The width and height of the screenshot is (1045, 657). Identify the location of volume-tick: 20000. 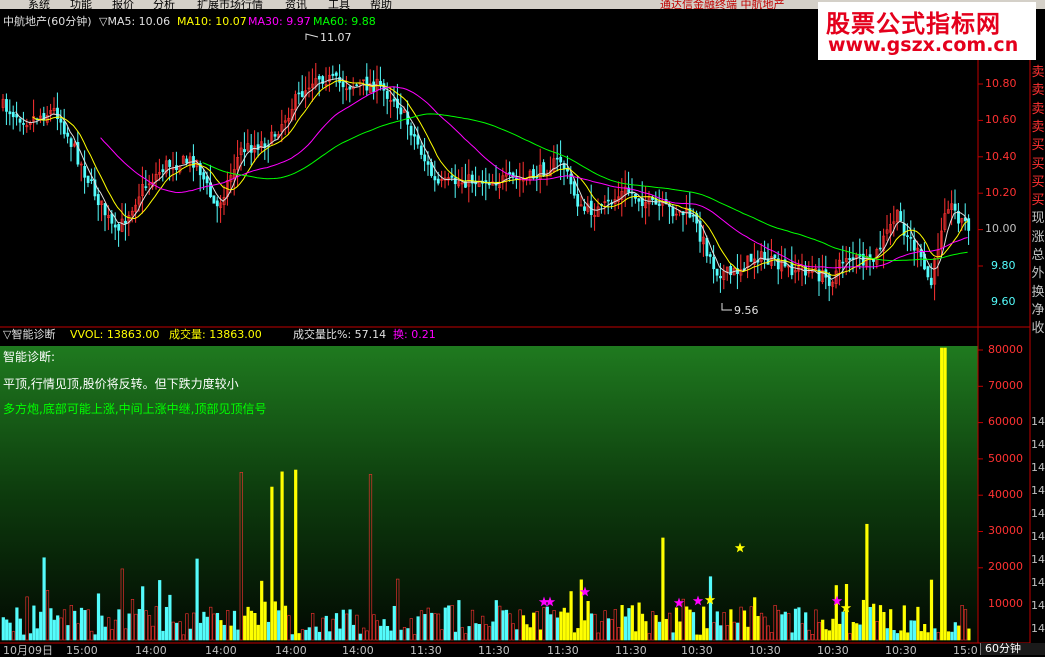
(1005, 566).